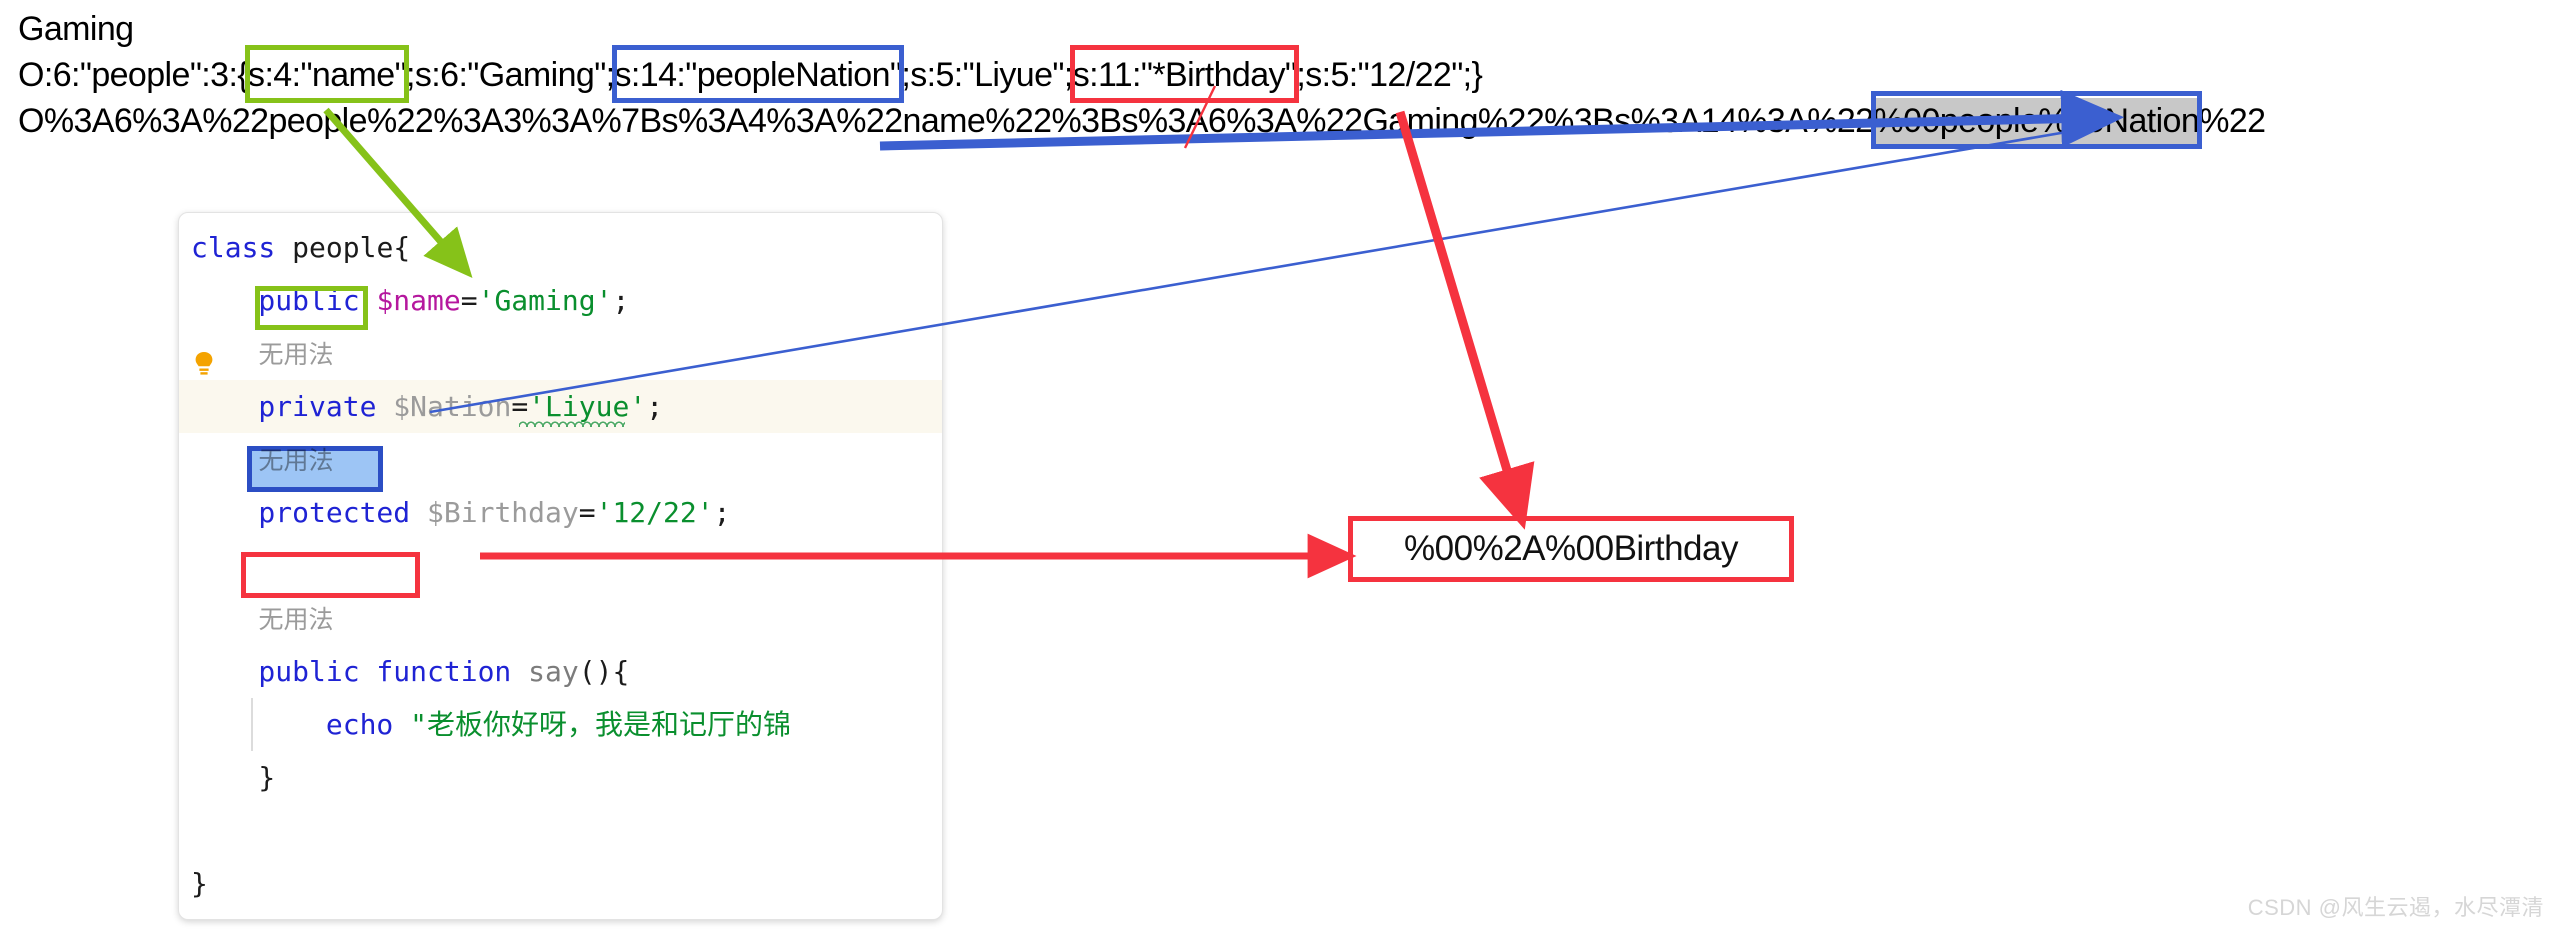 This screenshot has width=2560, height=930. What do you see at coordinates (545, 300) in the screenshot?
I see `code-token: 'Gaming'` at bounding box center [545, 300].